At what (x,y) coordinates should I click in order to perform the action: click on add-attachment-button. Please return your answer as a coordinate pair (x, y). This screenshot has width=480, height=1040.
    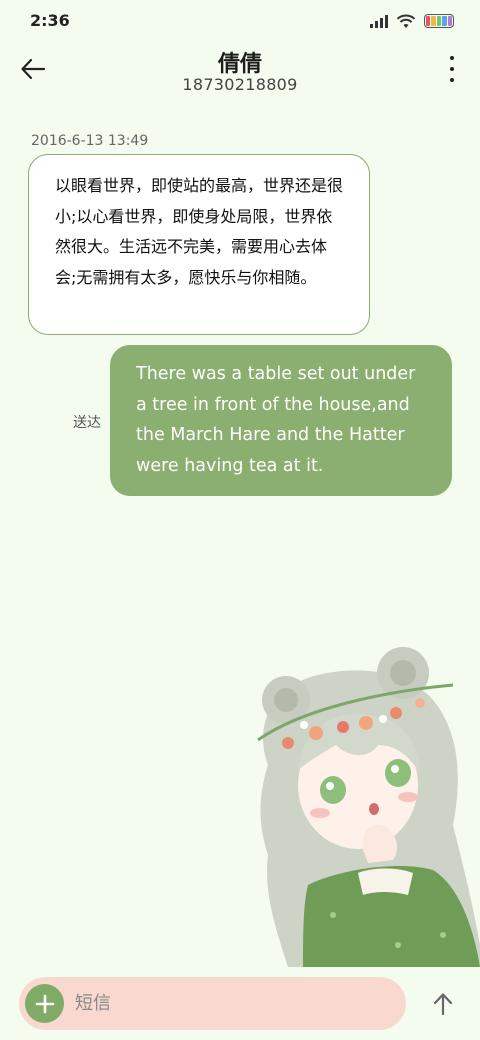
    Looking at the image, I should click on (44, 1003).